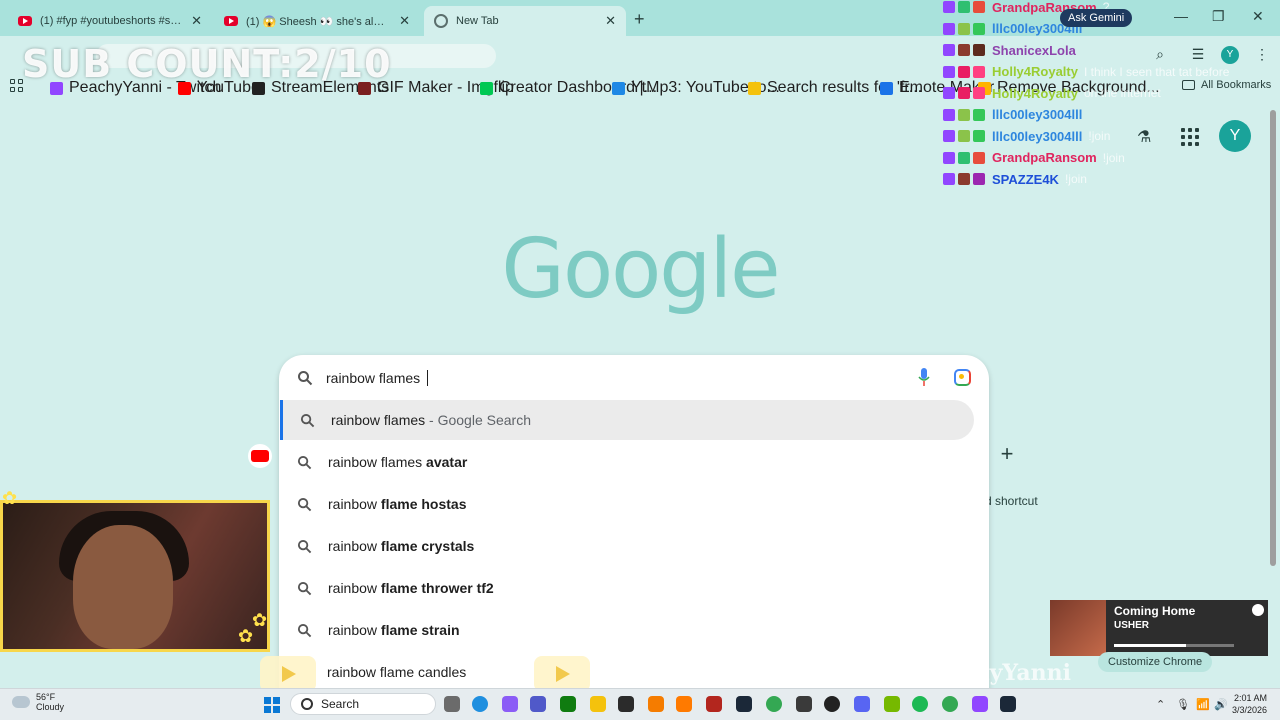 The height and width of the screenshot is (720, 1280). I want to click on streamer-handle: PeachyYanni, so click(993, 673).